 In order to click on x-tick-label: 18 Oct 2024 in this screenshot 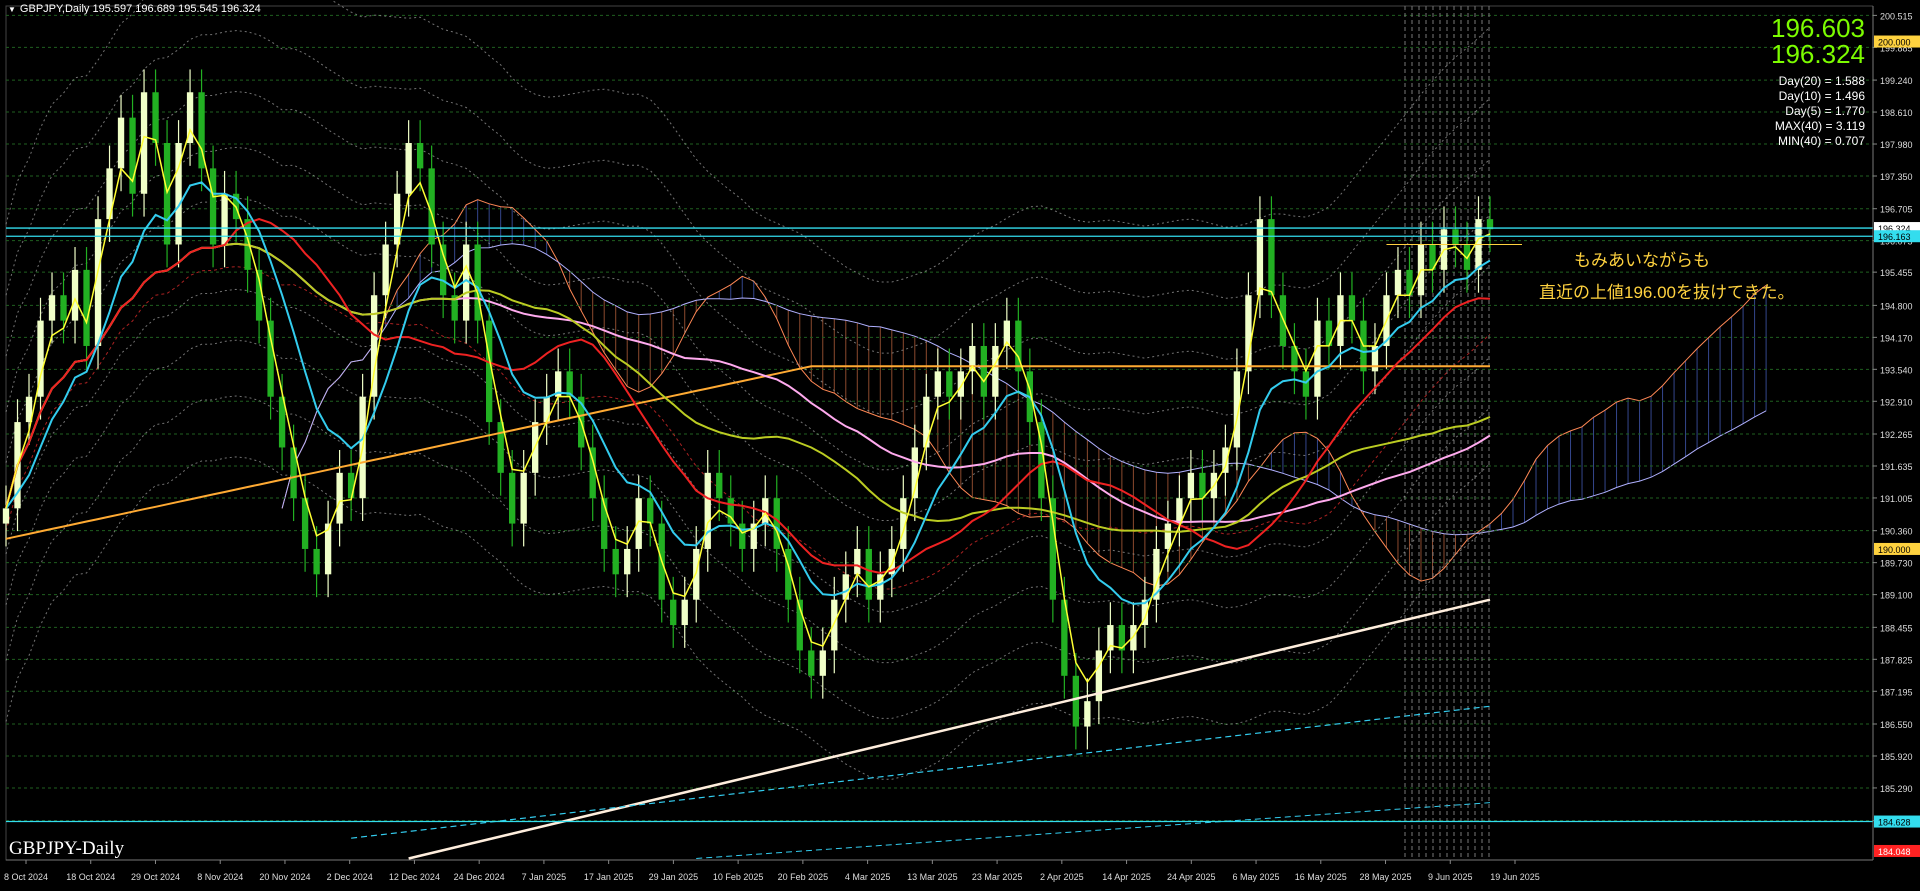, I will do `click(90, 877)`.